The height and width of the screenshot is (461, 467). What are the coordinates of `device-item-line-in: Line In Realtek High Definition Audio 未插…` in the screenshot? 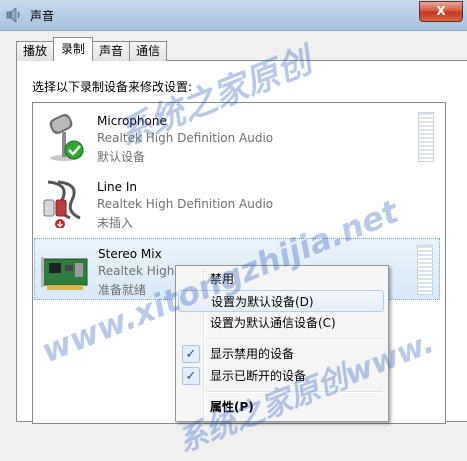 It's located at (237, 203).